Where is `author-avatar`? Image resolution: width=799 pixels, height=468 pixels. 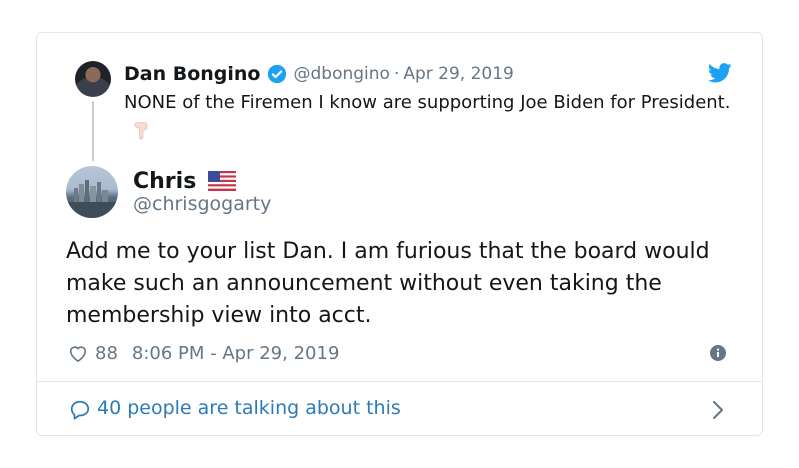 author-avatar is located at coordinates (92, 192).